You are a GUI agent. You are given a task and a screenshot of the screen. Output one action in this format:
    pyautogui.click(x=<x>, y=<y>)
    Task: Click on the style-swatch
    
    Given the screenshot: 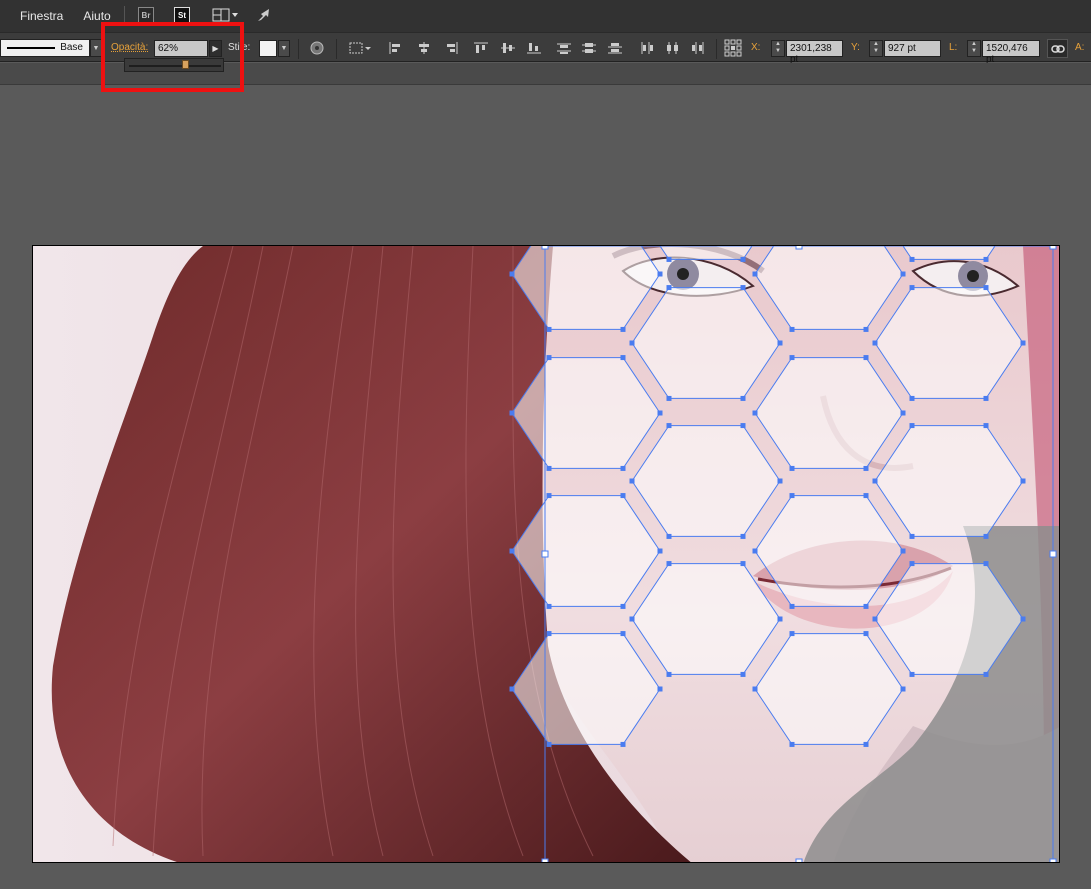 What is the action you would take?
    pyautogui.click(x=268, y=48)
    